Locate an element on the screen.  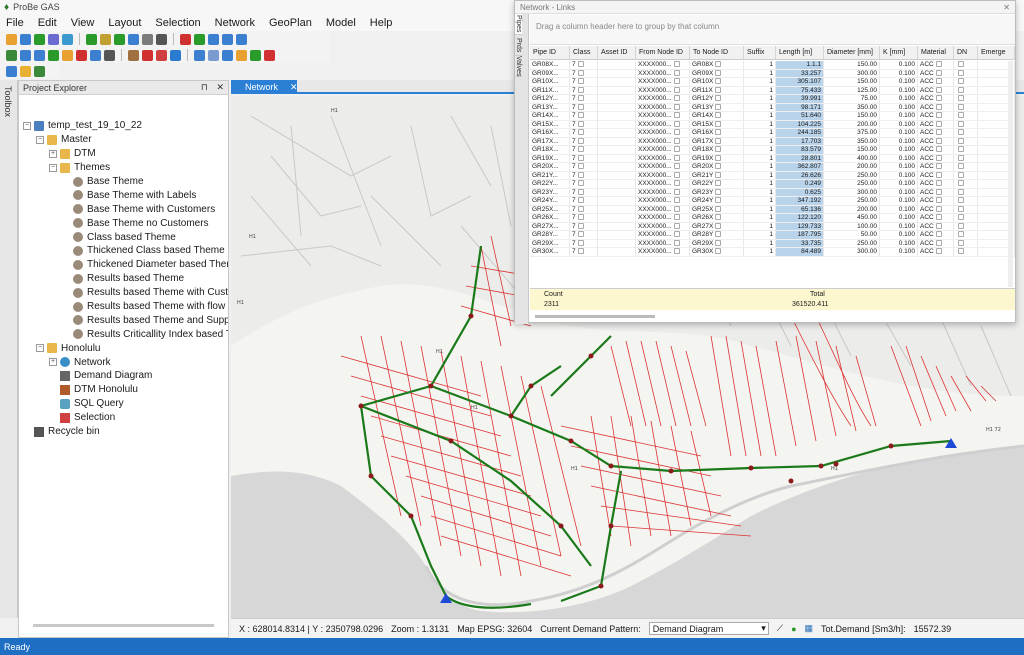
tree-item: Base Theme no Customers is located at coordinates (123, 223).